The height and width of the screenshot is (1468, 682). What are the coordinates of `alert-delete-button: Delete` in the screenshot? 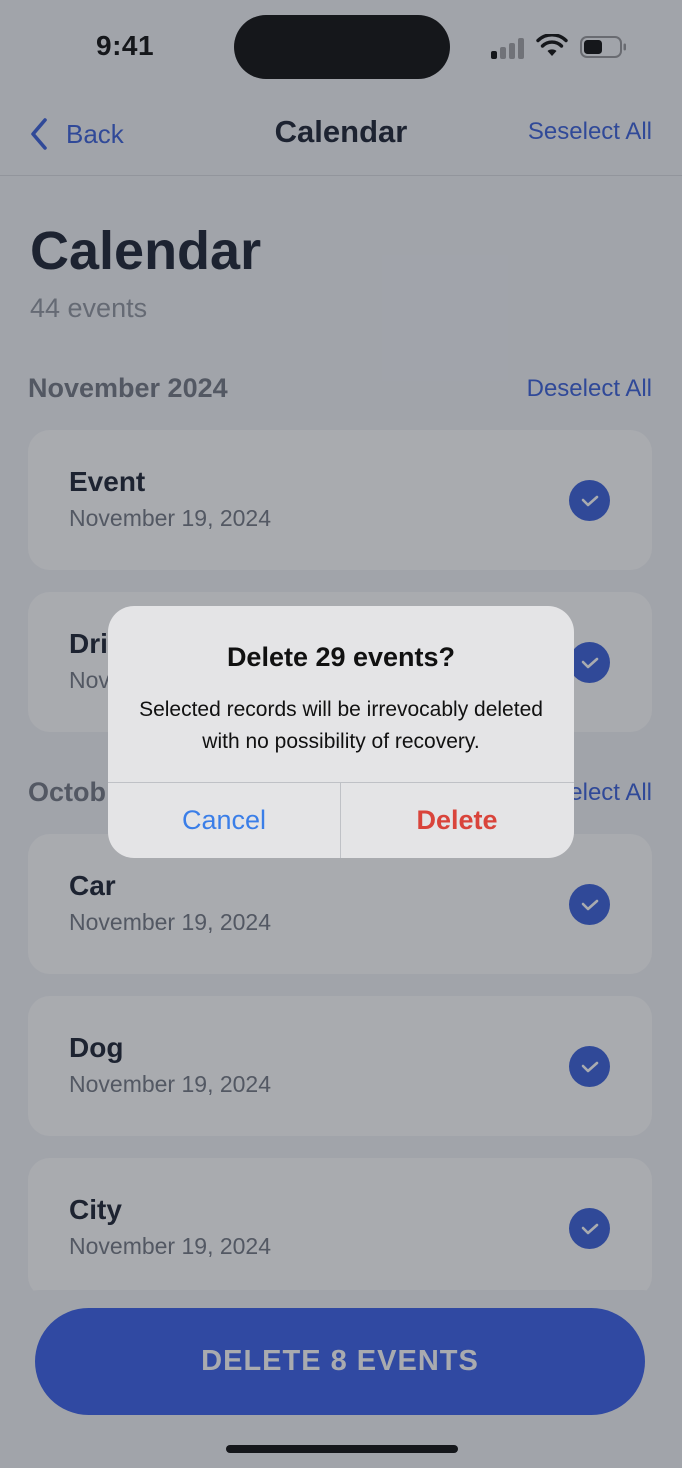 It's located at (457, 820).